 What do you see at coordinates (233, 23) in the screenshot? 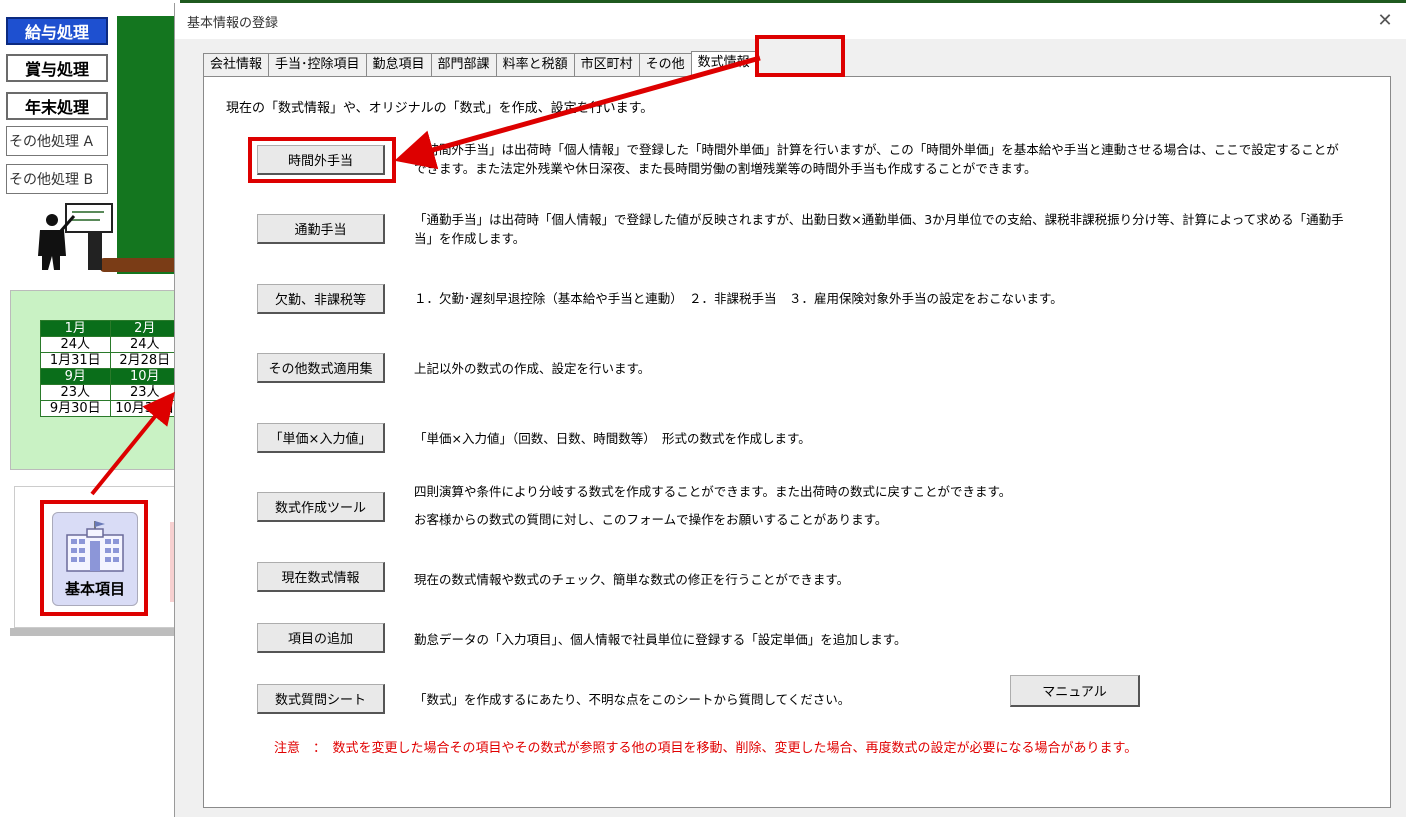
I see `dialog-title: 基本情報の登録` at bounding box center [233, 23].